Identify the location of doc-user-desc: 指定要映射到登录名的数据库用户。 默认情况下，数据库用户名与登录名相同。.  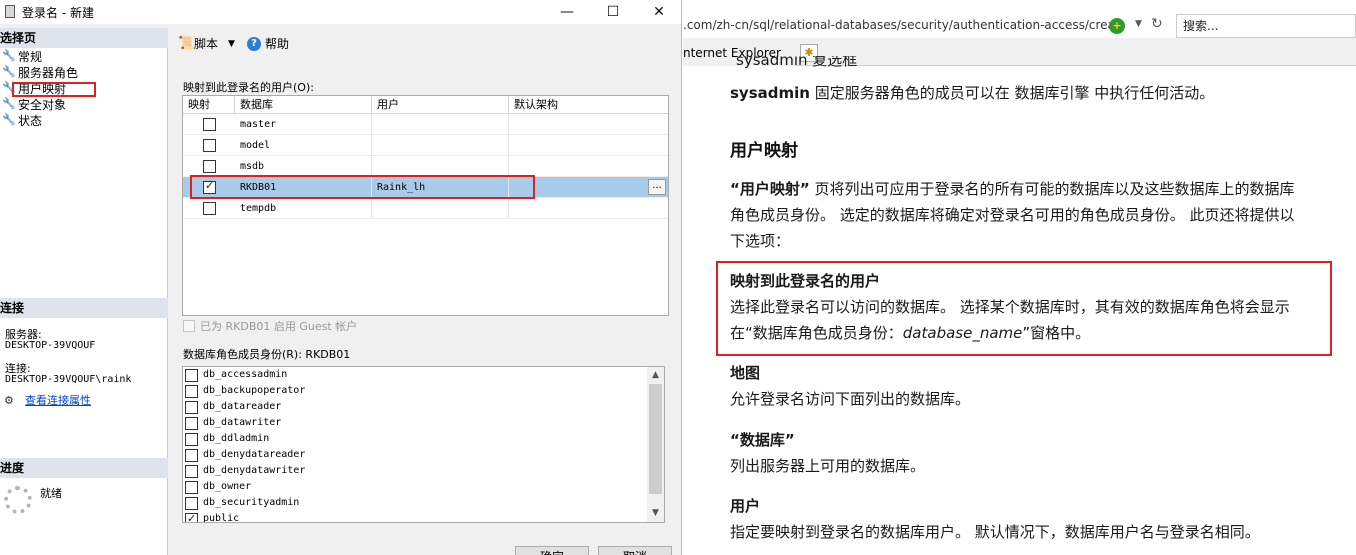
(995, 532).